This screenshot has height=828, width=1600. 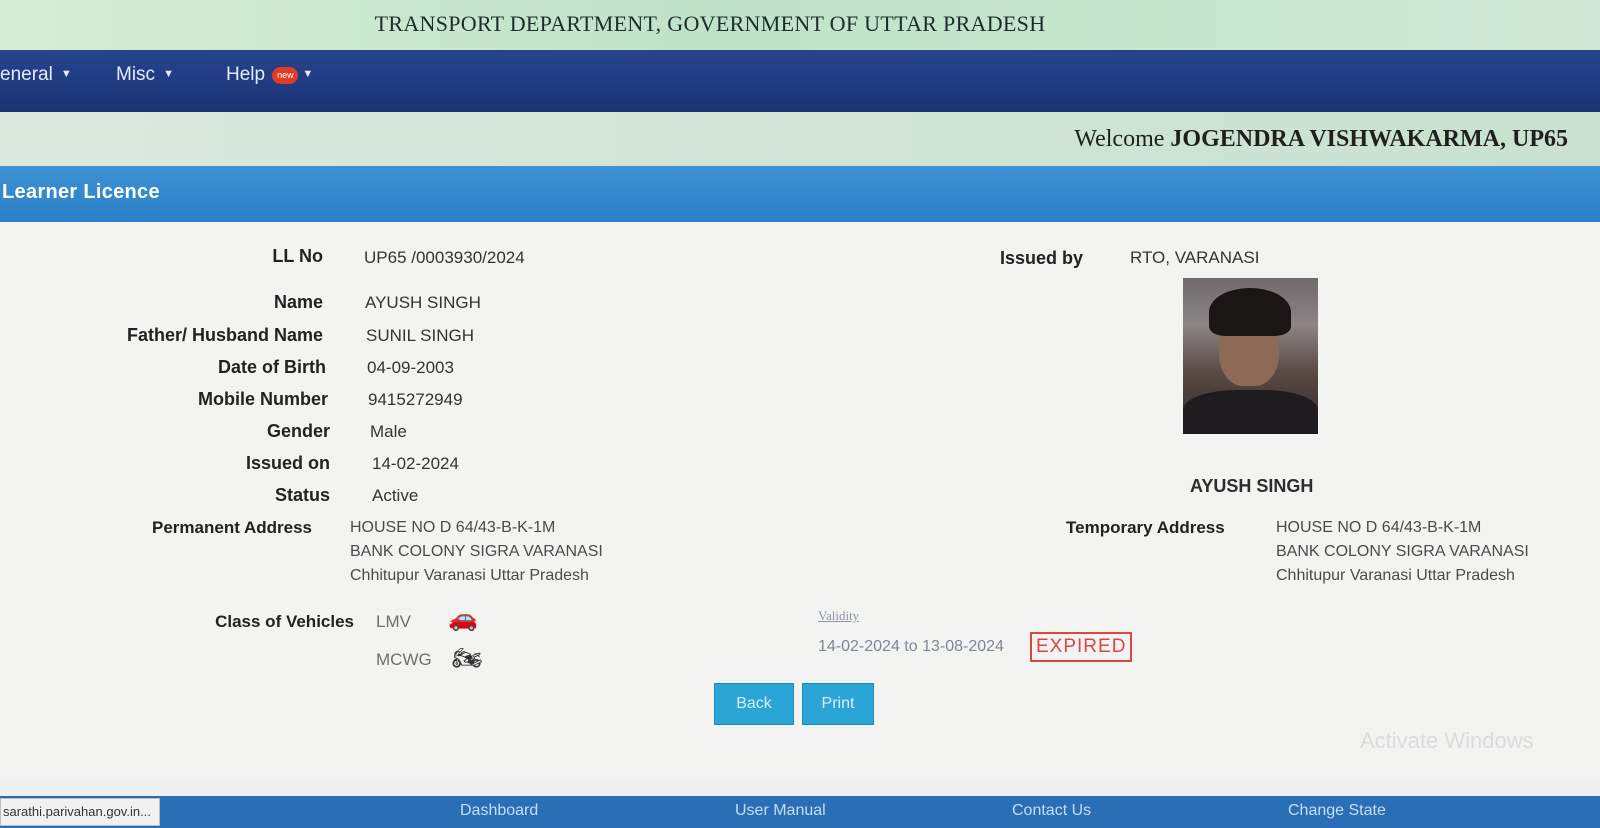 What do you see at coordinates (800, 194) in the screenshot?
I see `section-header: Learner Licence` at bounding box center [800, 194].